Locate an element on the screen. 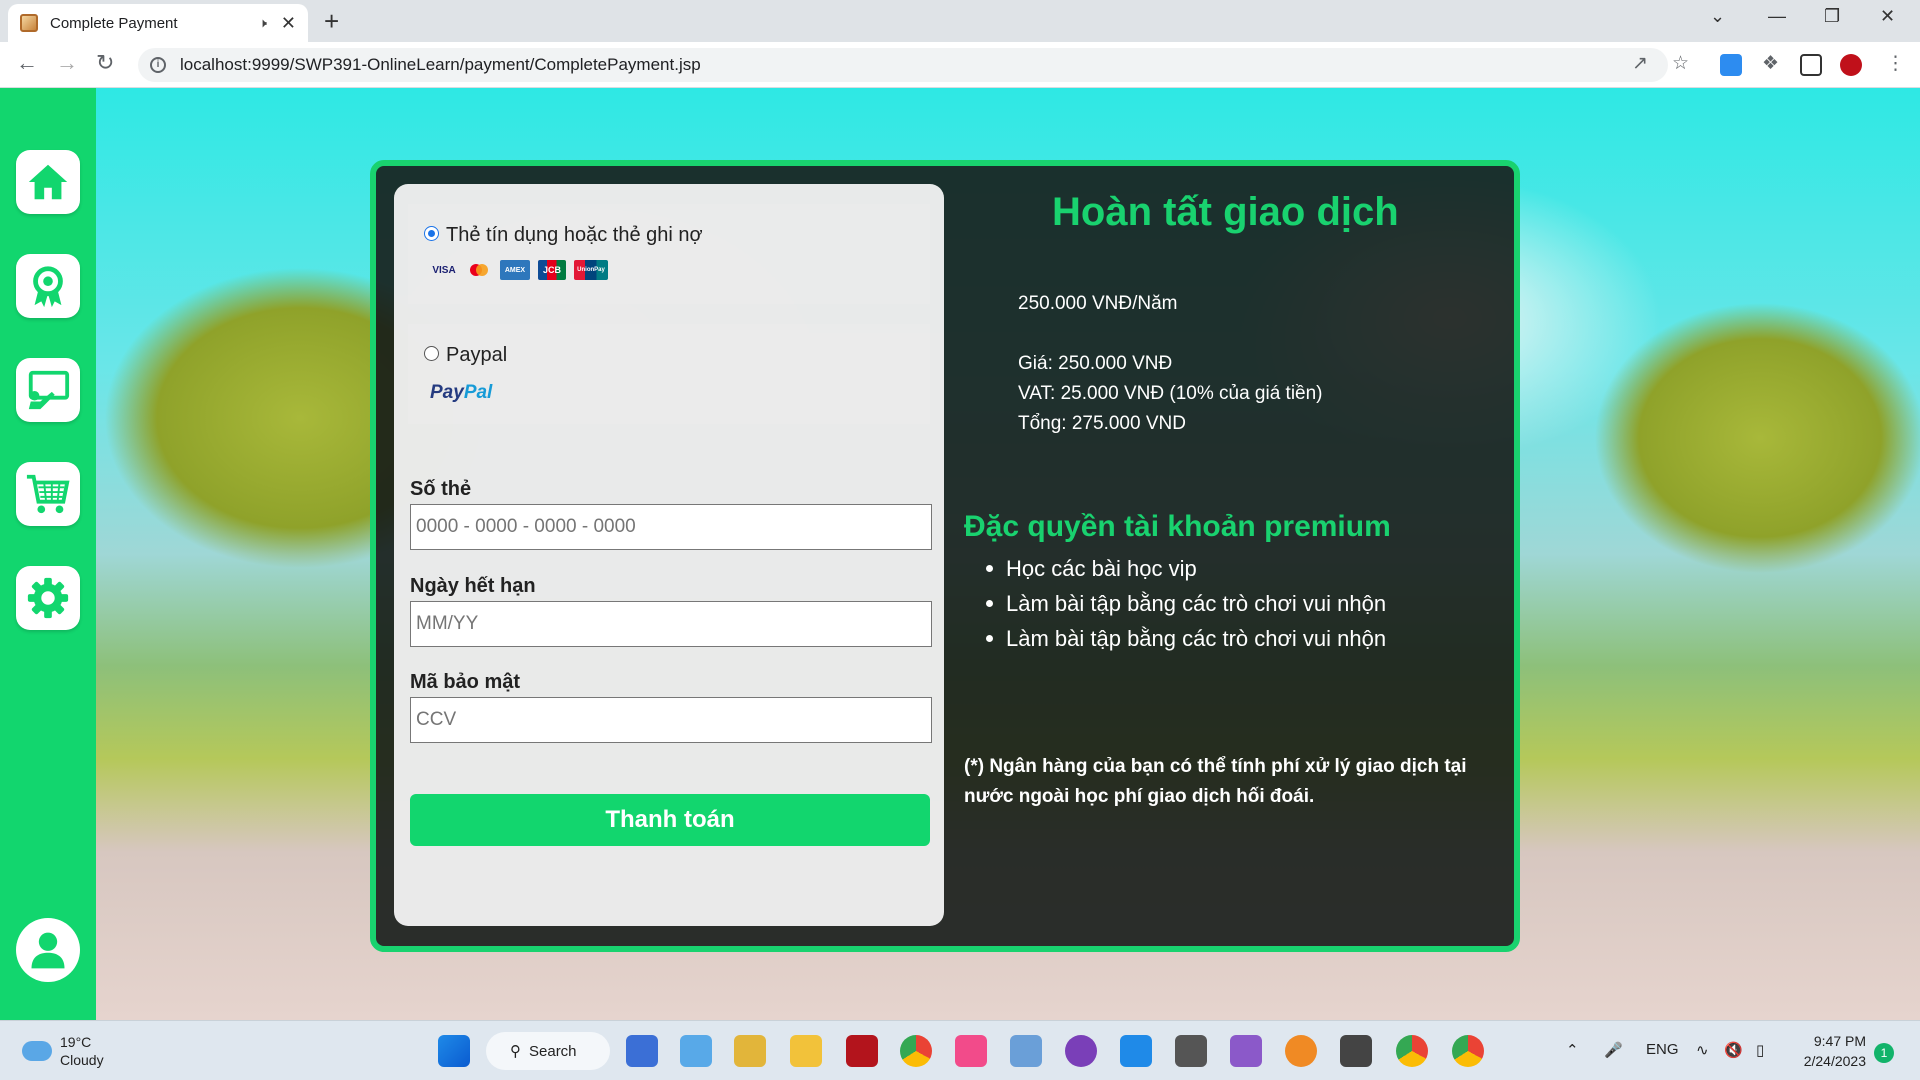 Image resolution: width=1920 pixels, height=1080 pixels. snipping-tool-icon is located at coordinates (750, 1051).